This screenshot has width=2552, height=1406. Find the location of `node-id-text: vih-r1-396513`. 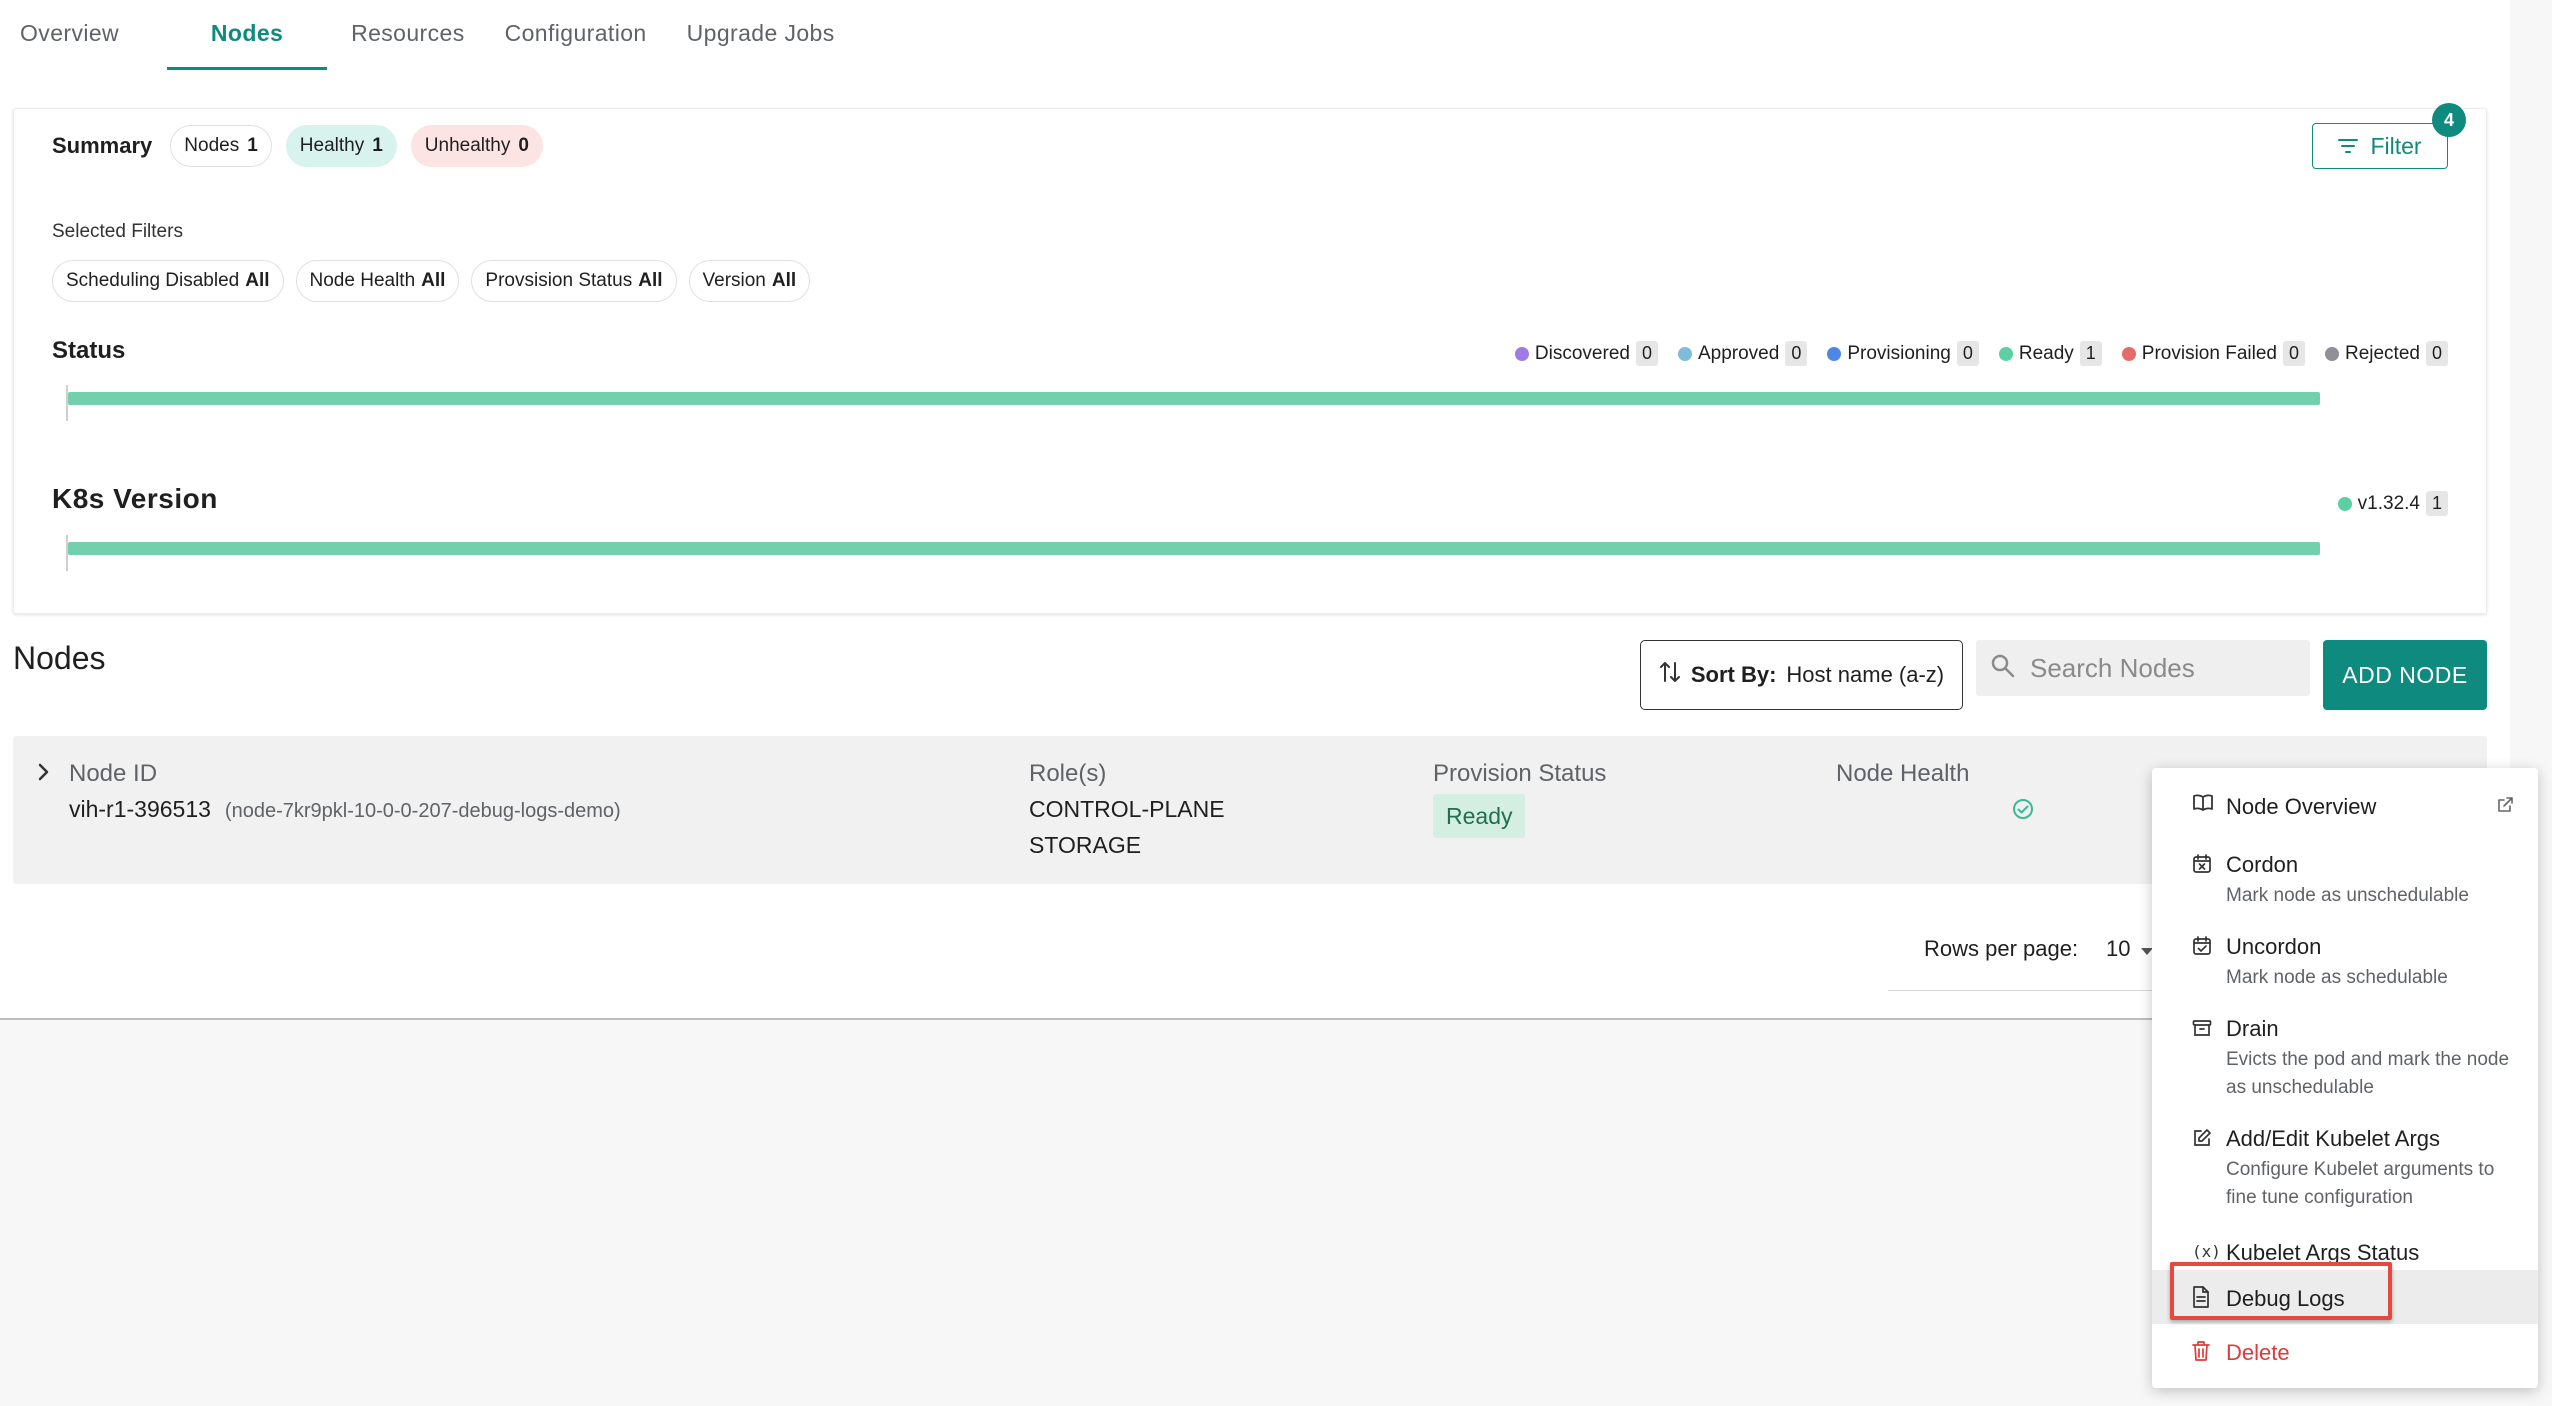

node-id-text: vih-r1-396513 is located at coordinates (140, 809).